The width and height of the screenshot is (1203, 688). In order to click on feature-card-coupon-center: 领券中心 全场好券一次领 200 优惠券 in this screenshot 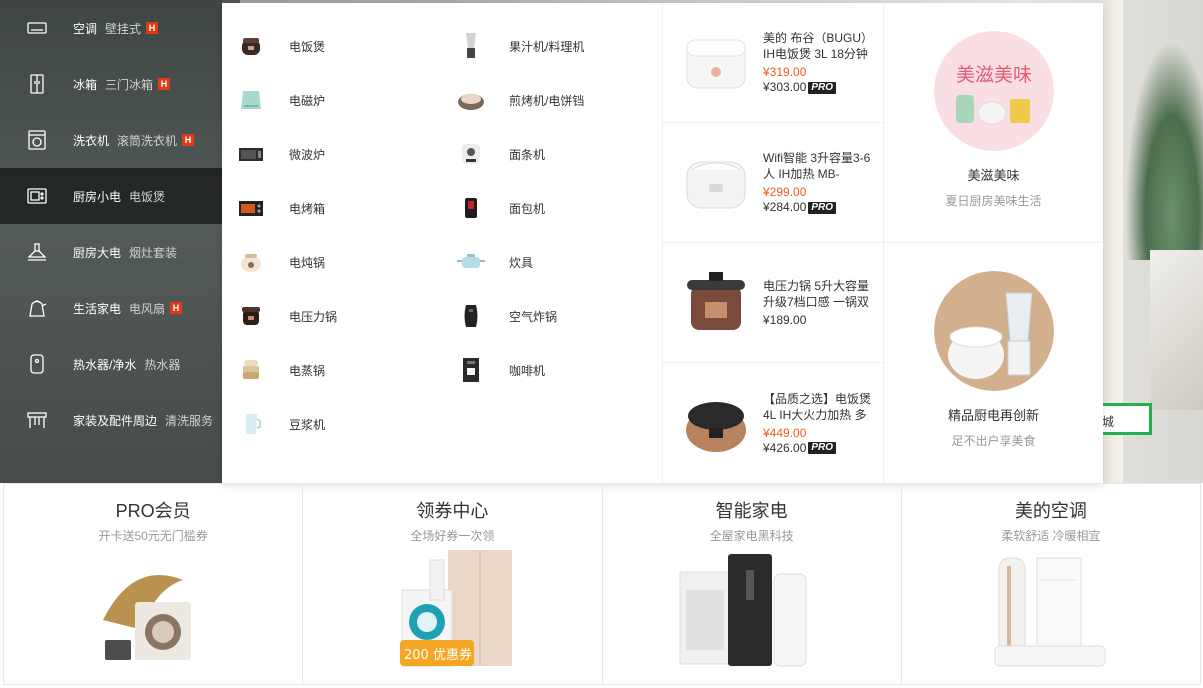, I will do `click(453, 584)`.